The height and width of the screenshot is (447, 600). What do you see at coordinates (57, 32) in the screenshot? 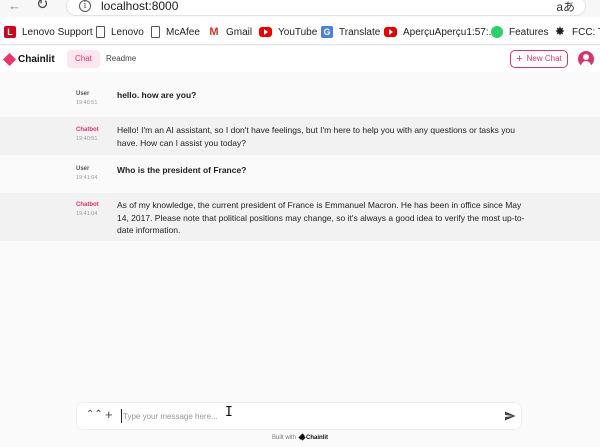
I see `bookmark-label: Lenovo Support` at bounding box center [57, 32].